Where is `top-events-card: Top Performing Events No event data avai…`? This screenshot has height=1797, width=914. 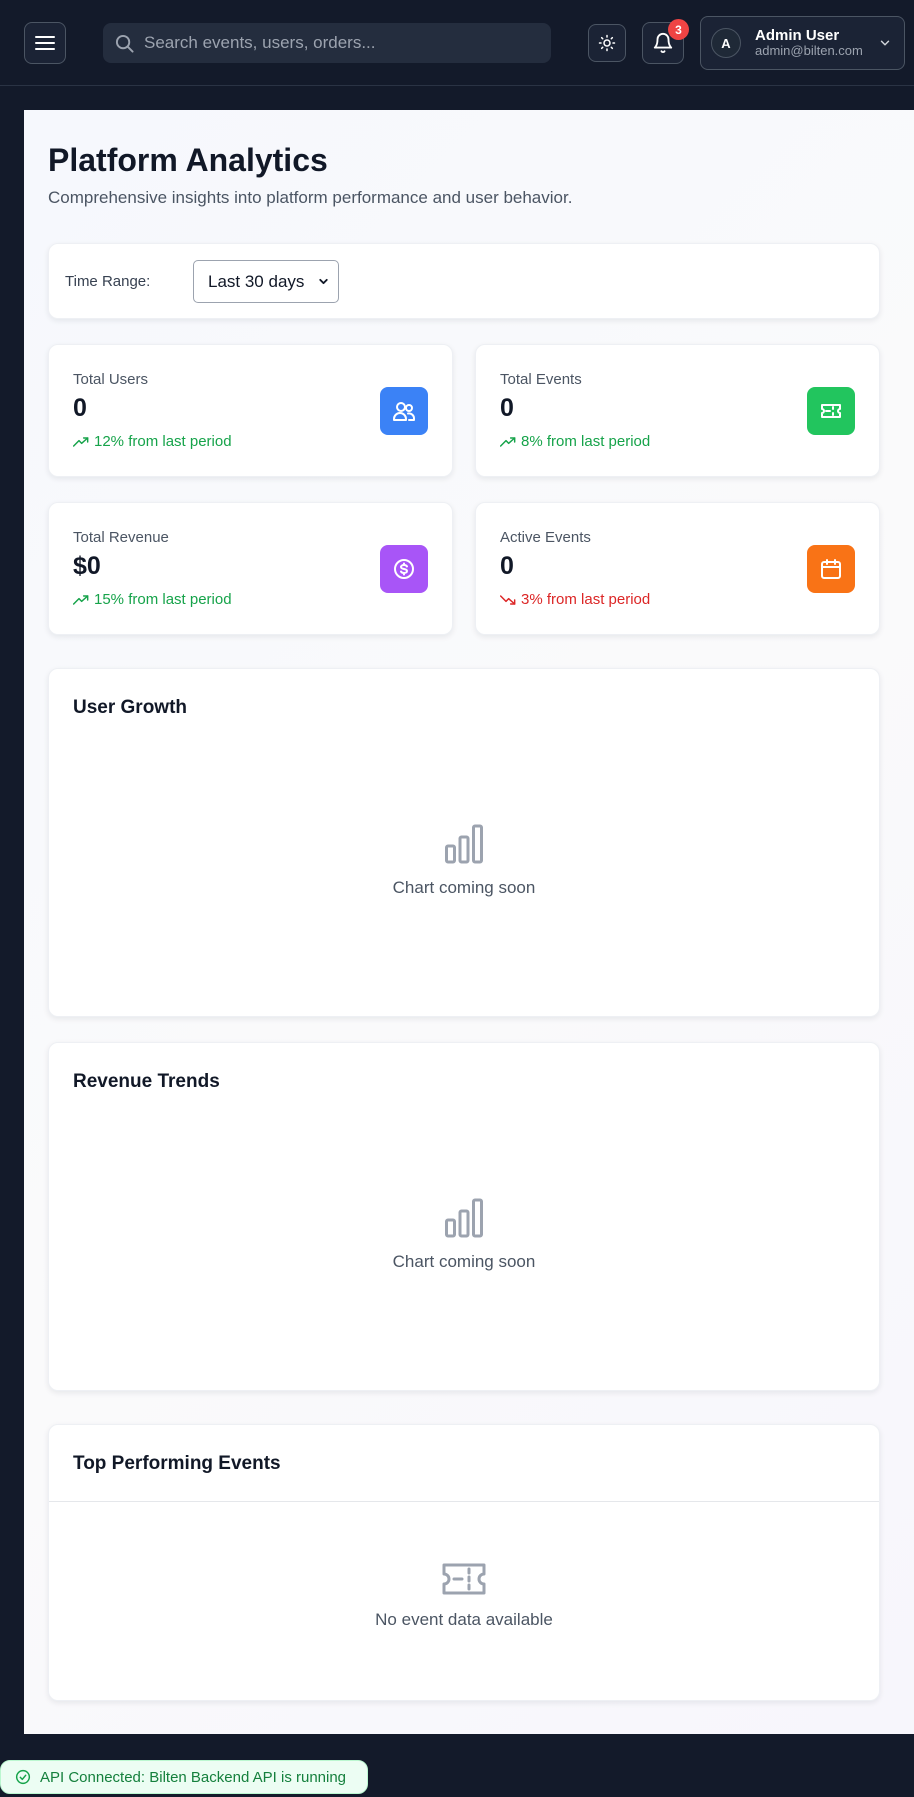 top-events-card: Top Performing Events No event data avai… is located at coordinates (464, 1562).